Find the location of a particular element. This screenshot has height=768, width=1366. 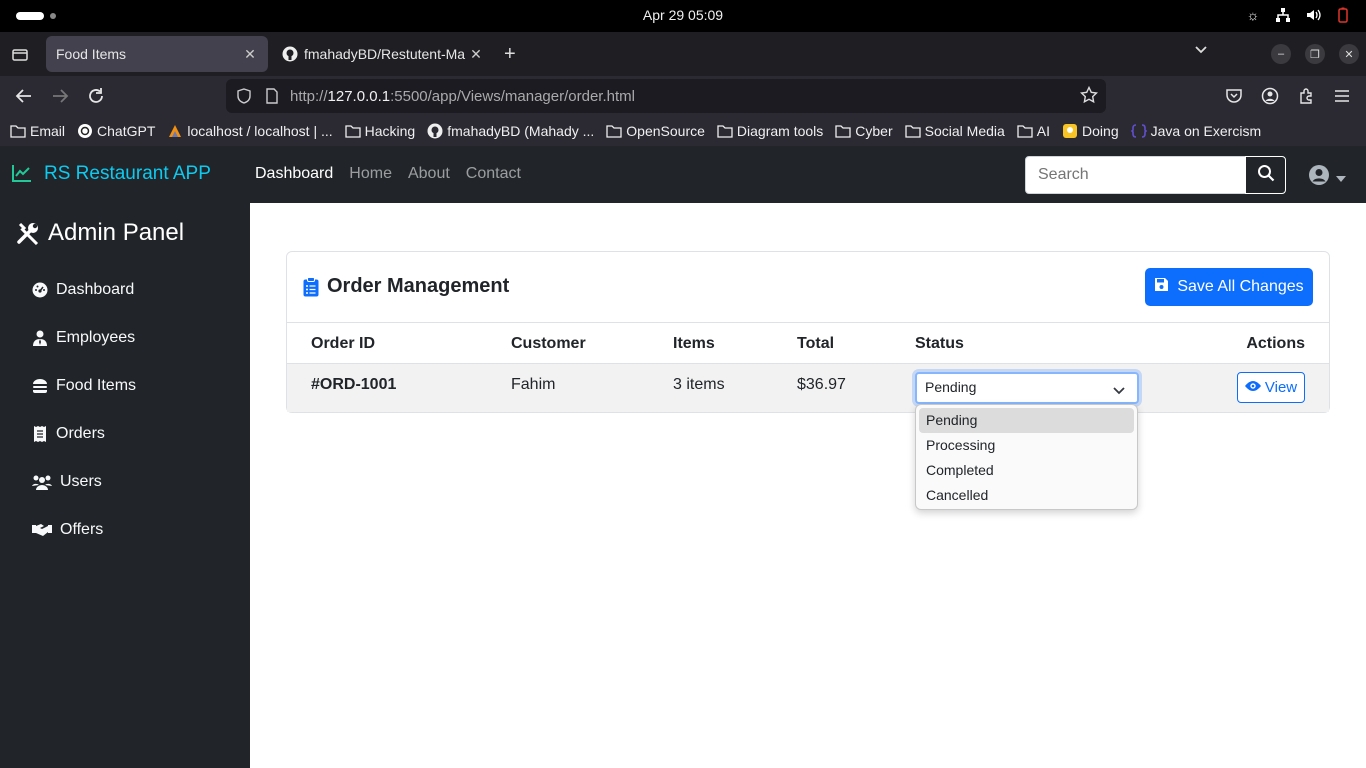

sidebar-item-label: Users is located at coordinates (81, 481).